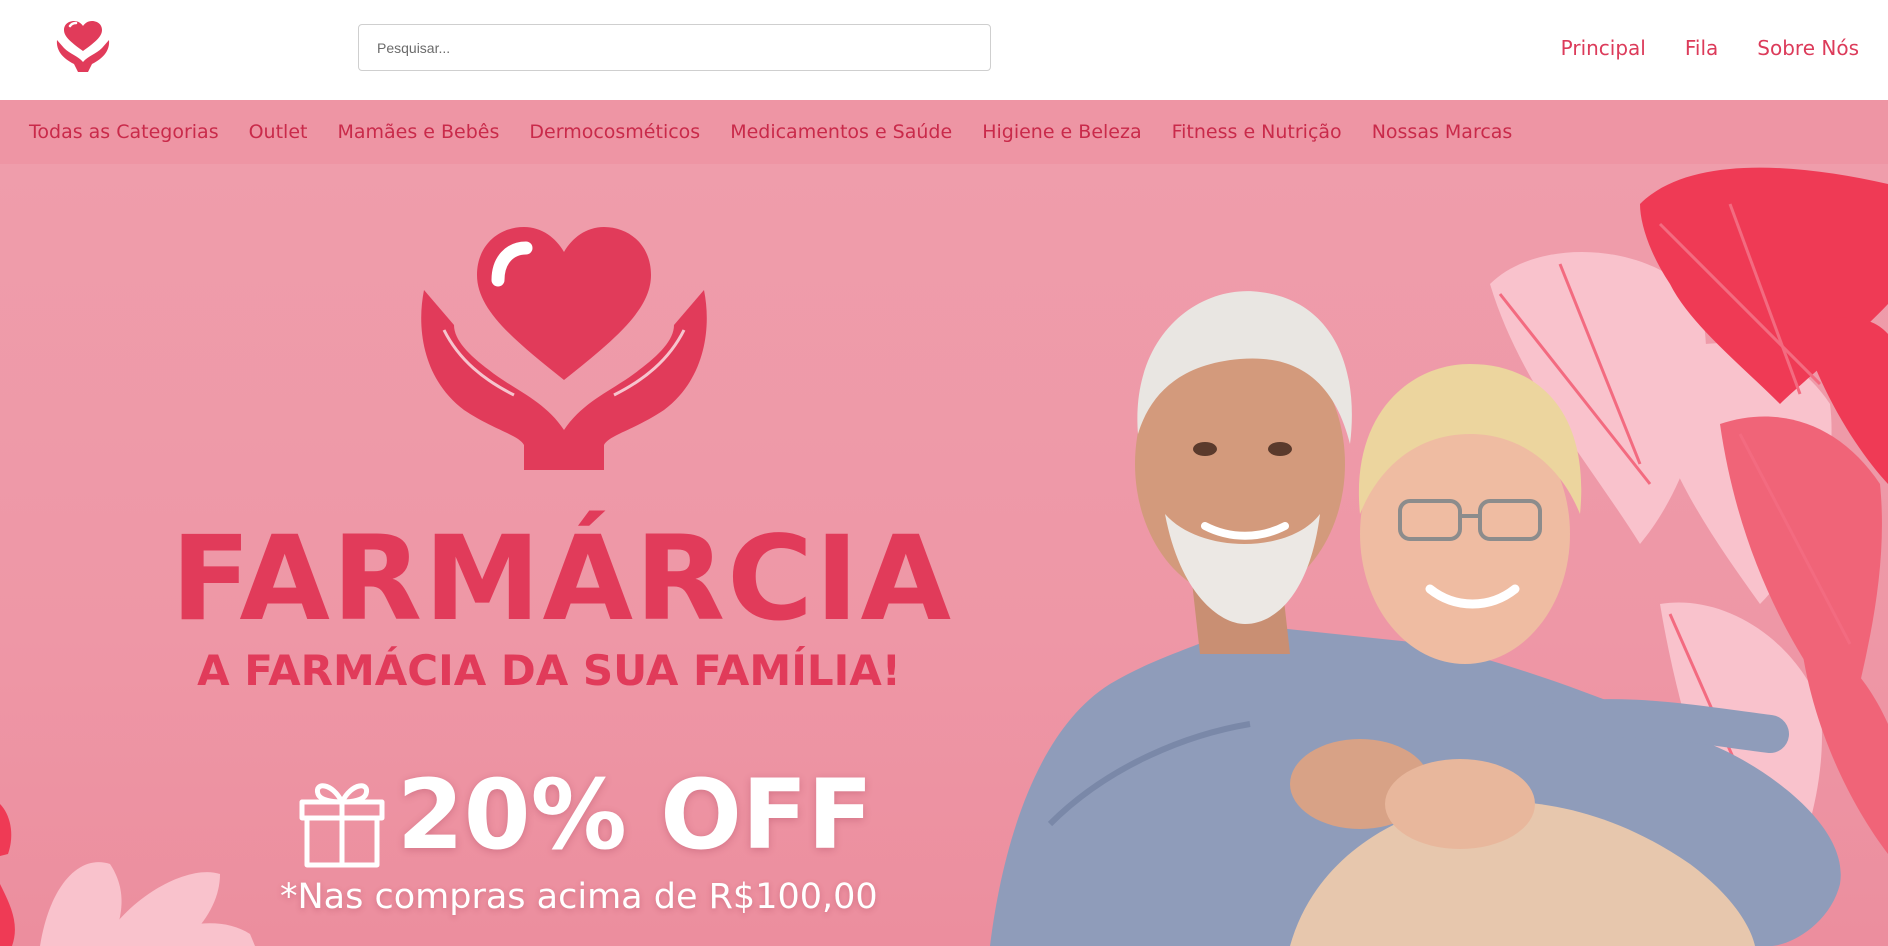  Describe the element at coordinates (342, 825) in the screenshot. I see `gift-icon` at that location.